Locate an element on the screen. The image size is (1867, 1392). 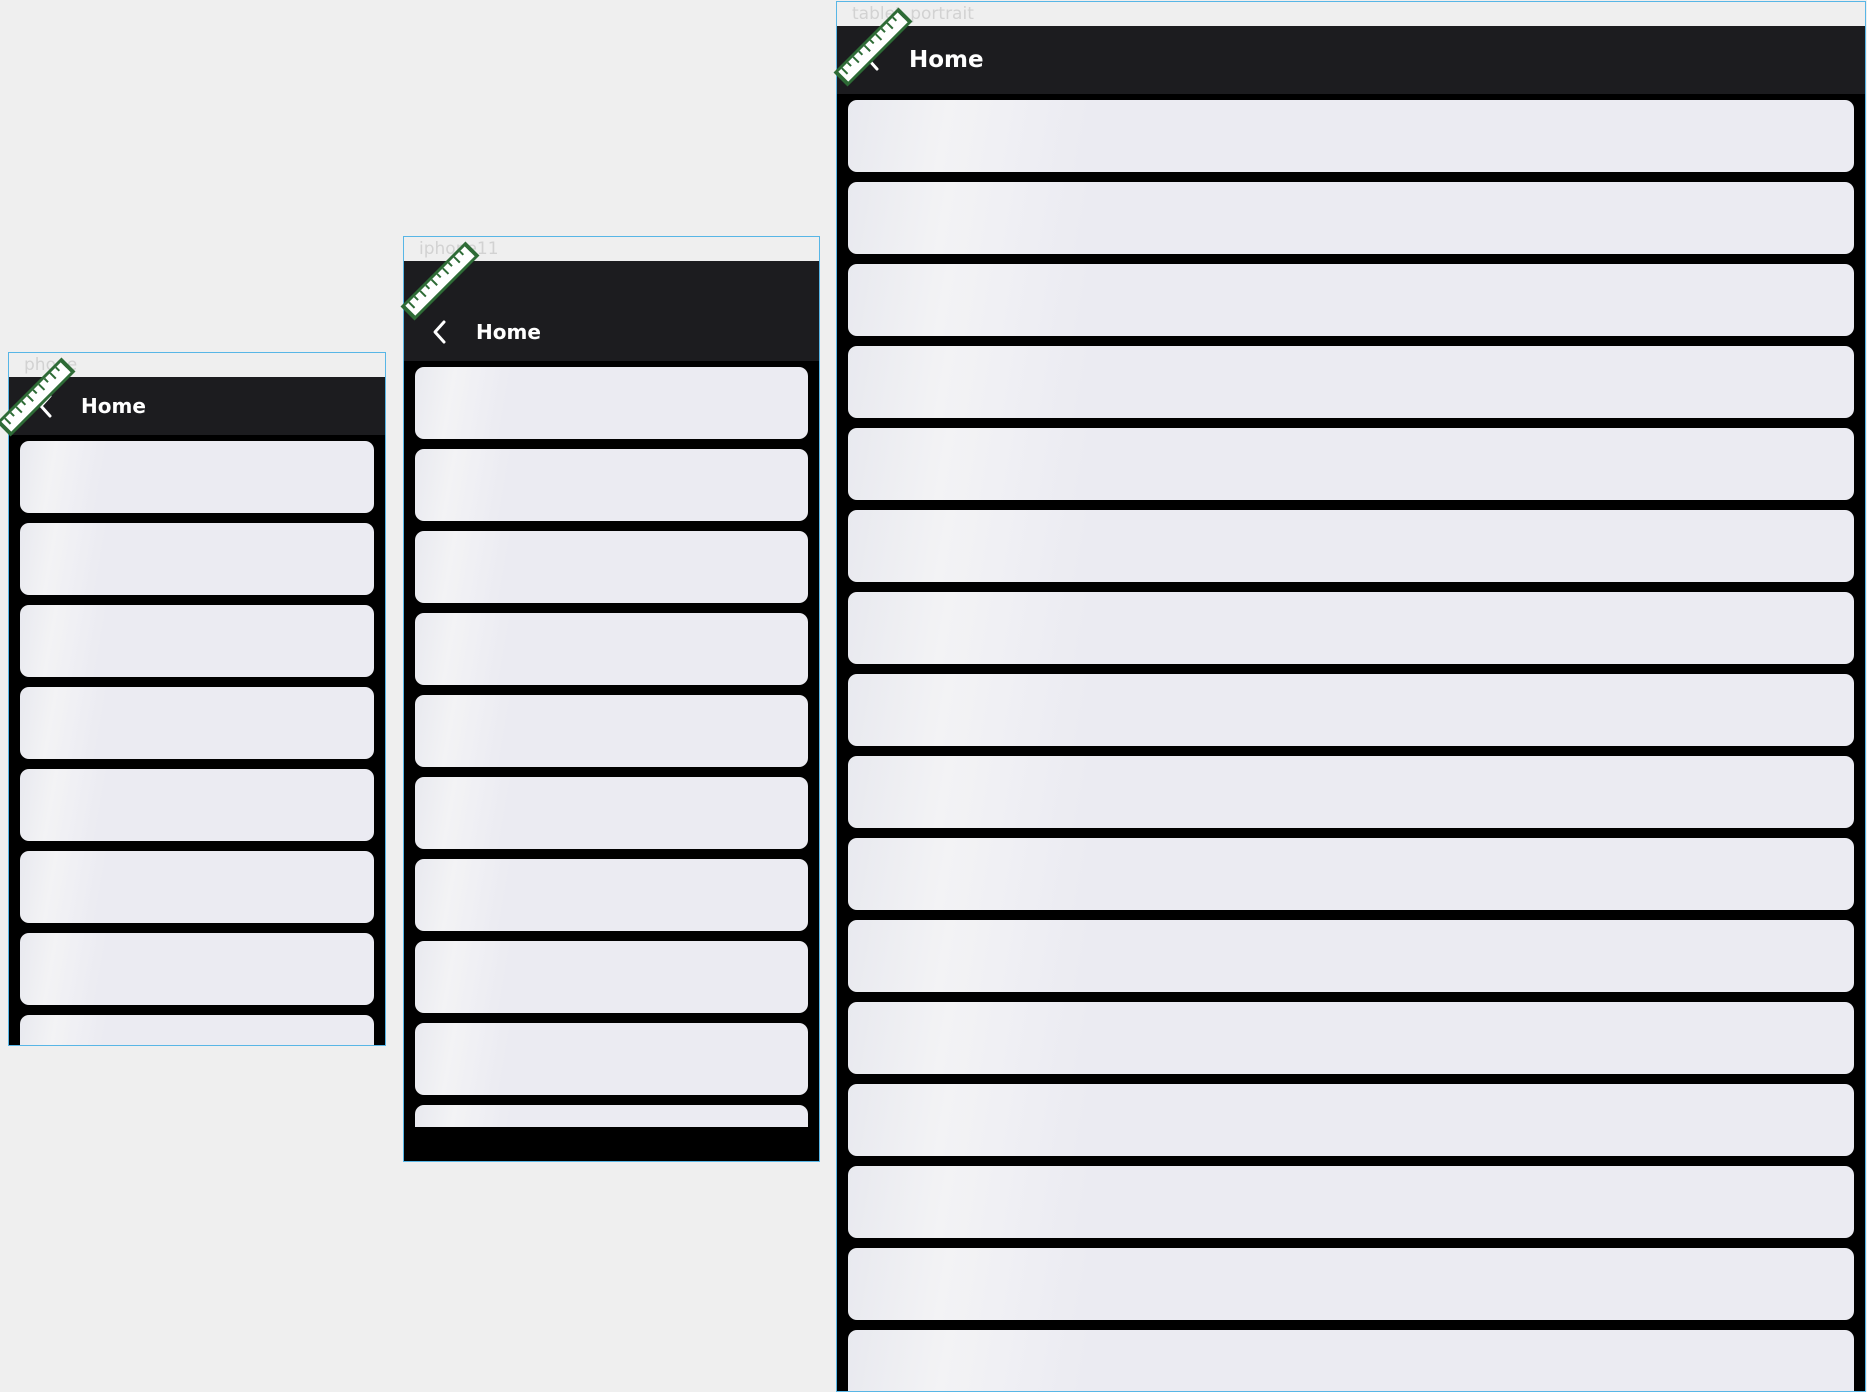
frame-label: iphone11 is located at coordinates (611, 249).